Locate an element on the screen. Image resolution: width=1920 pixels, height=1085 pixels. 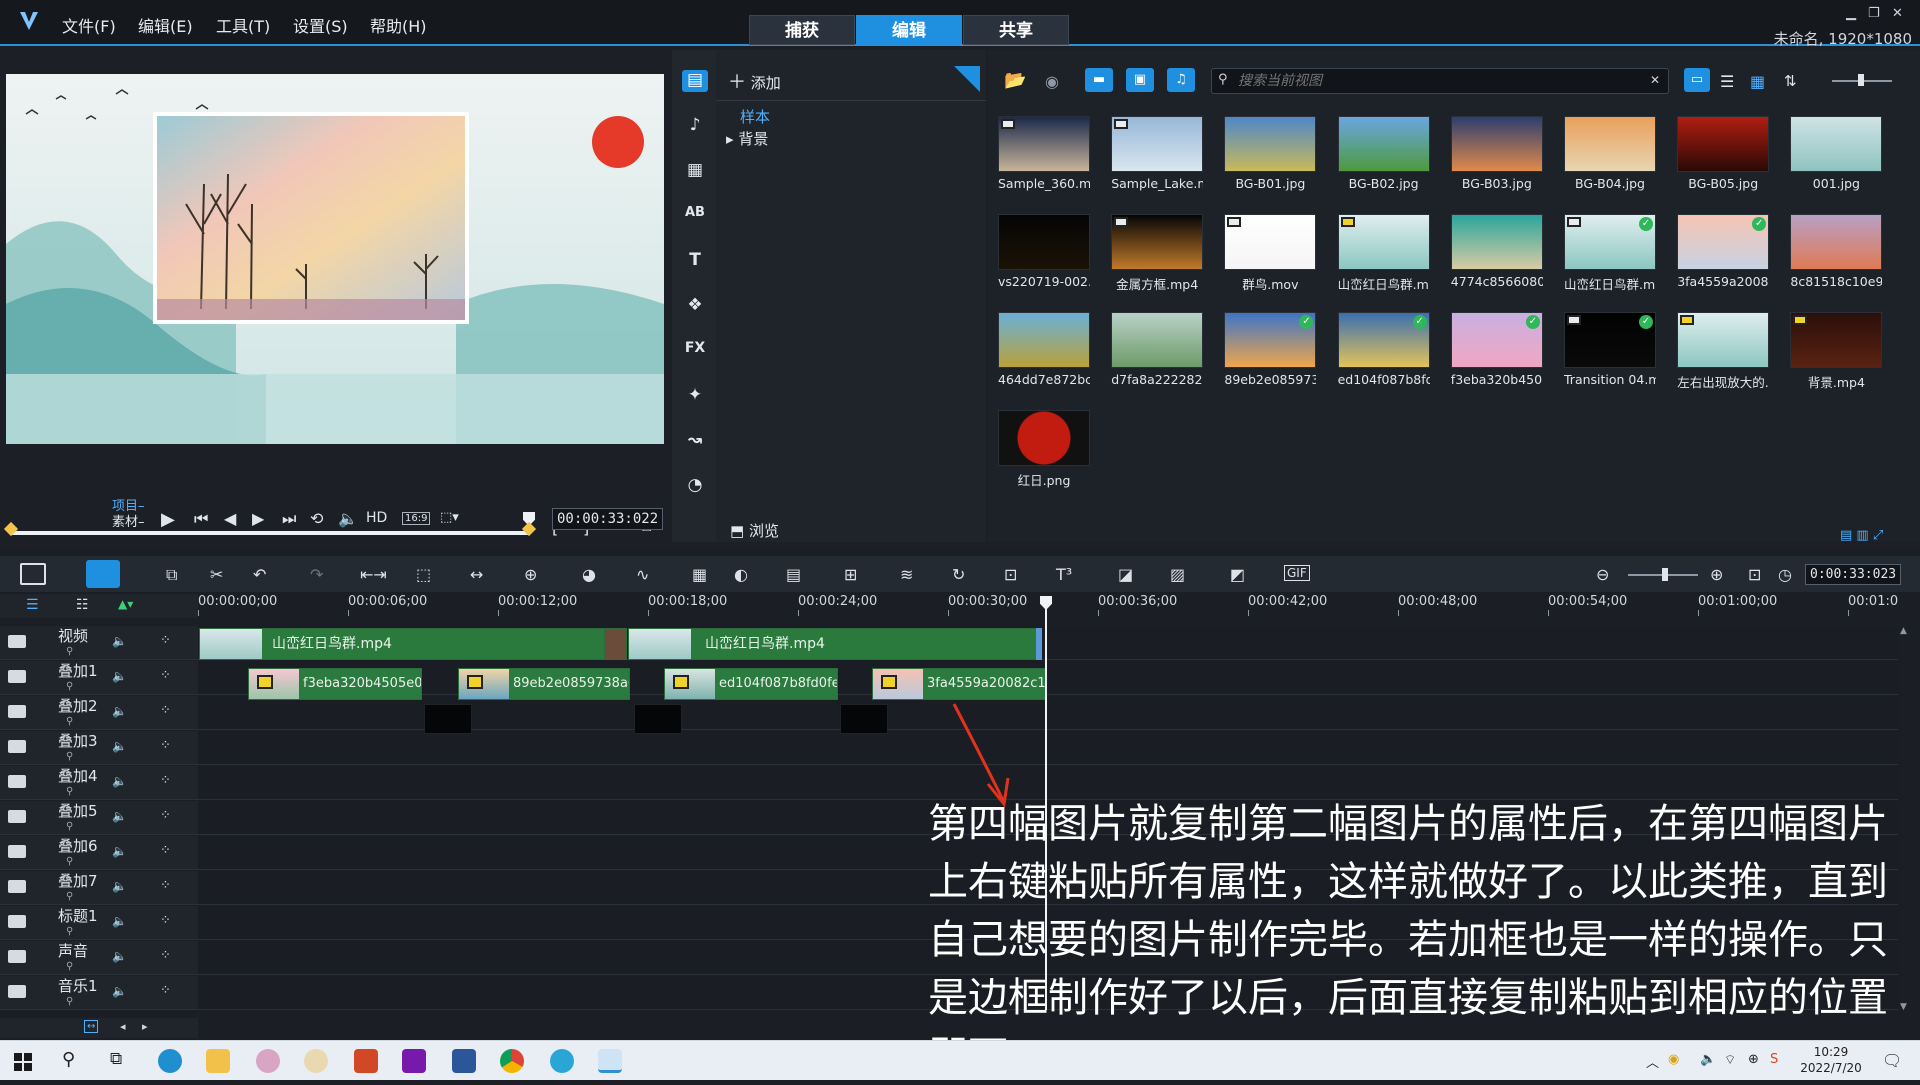
redo-icon: ↷ is located at coordinates (316, 574).